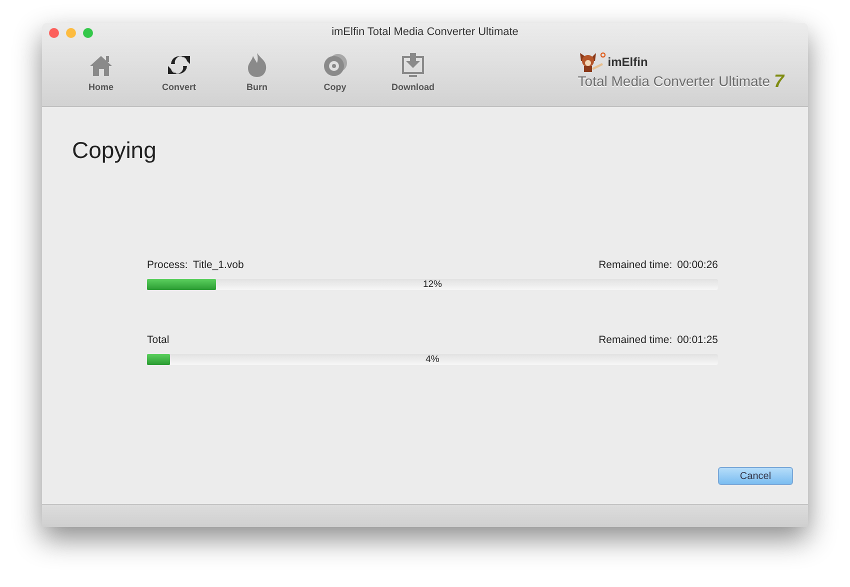 The width and height of the screenshot is (850, 587). Describe the element at coordinates (413, 64) in the screenshot. I see `download-icon` at that location.